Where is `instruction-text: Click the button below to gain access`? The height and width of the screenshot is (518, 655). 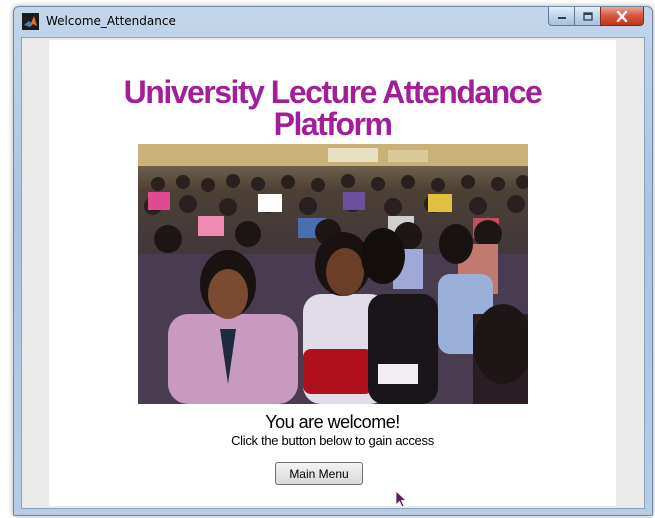 instruction-text: Click the button below to gain access is located at coordinates (332, 440).